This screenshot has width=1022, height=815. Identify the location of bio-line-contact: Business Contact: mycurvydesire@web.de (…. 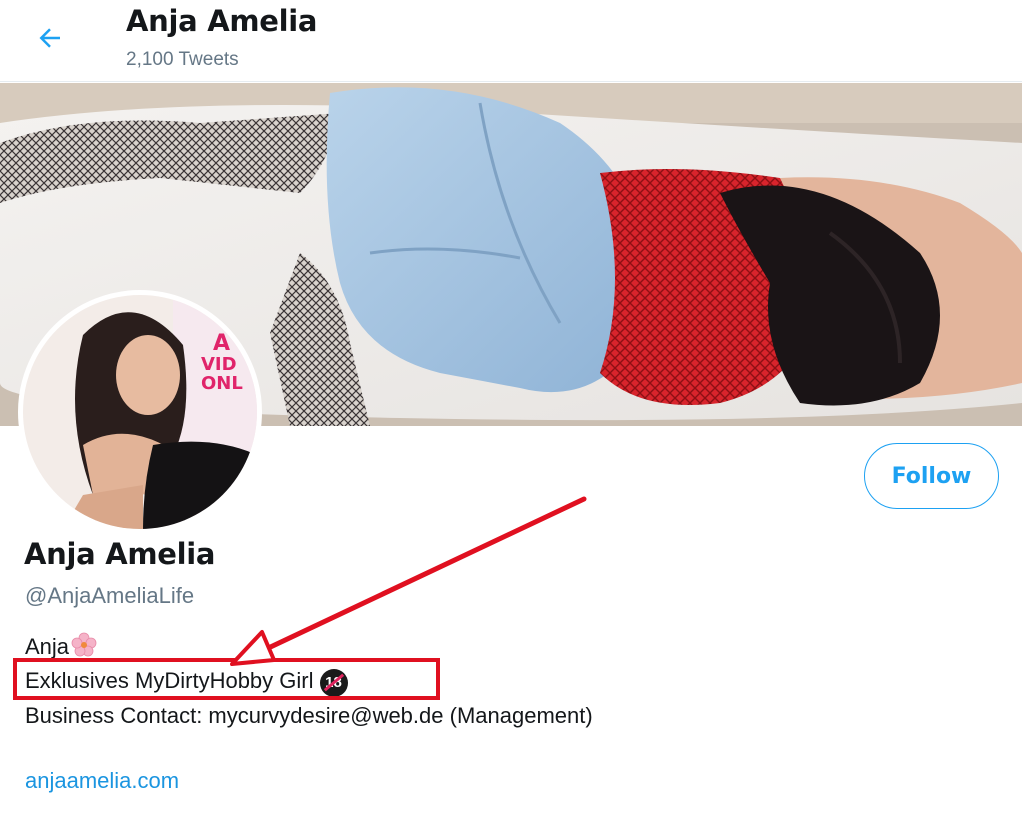
(309, 715).